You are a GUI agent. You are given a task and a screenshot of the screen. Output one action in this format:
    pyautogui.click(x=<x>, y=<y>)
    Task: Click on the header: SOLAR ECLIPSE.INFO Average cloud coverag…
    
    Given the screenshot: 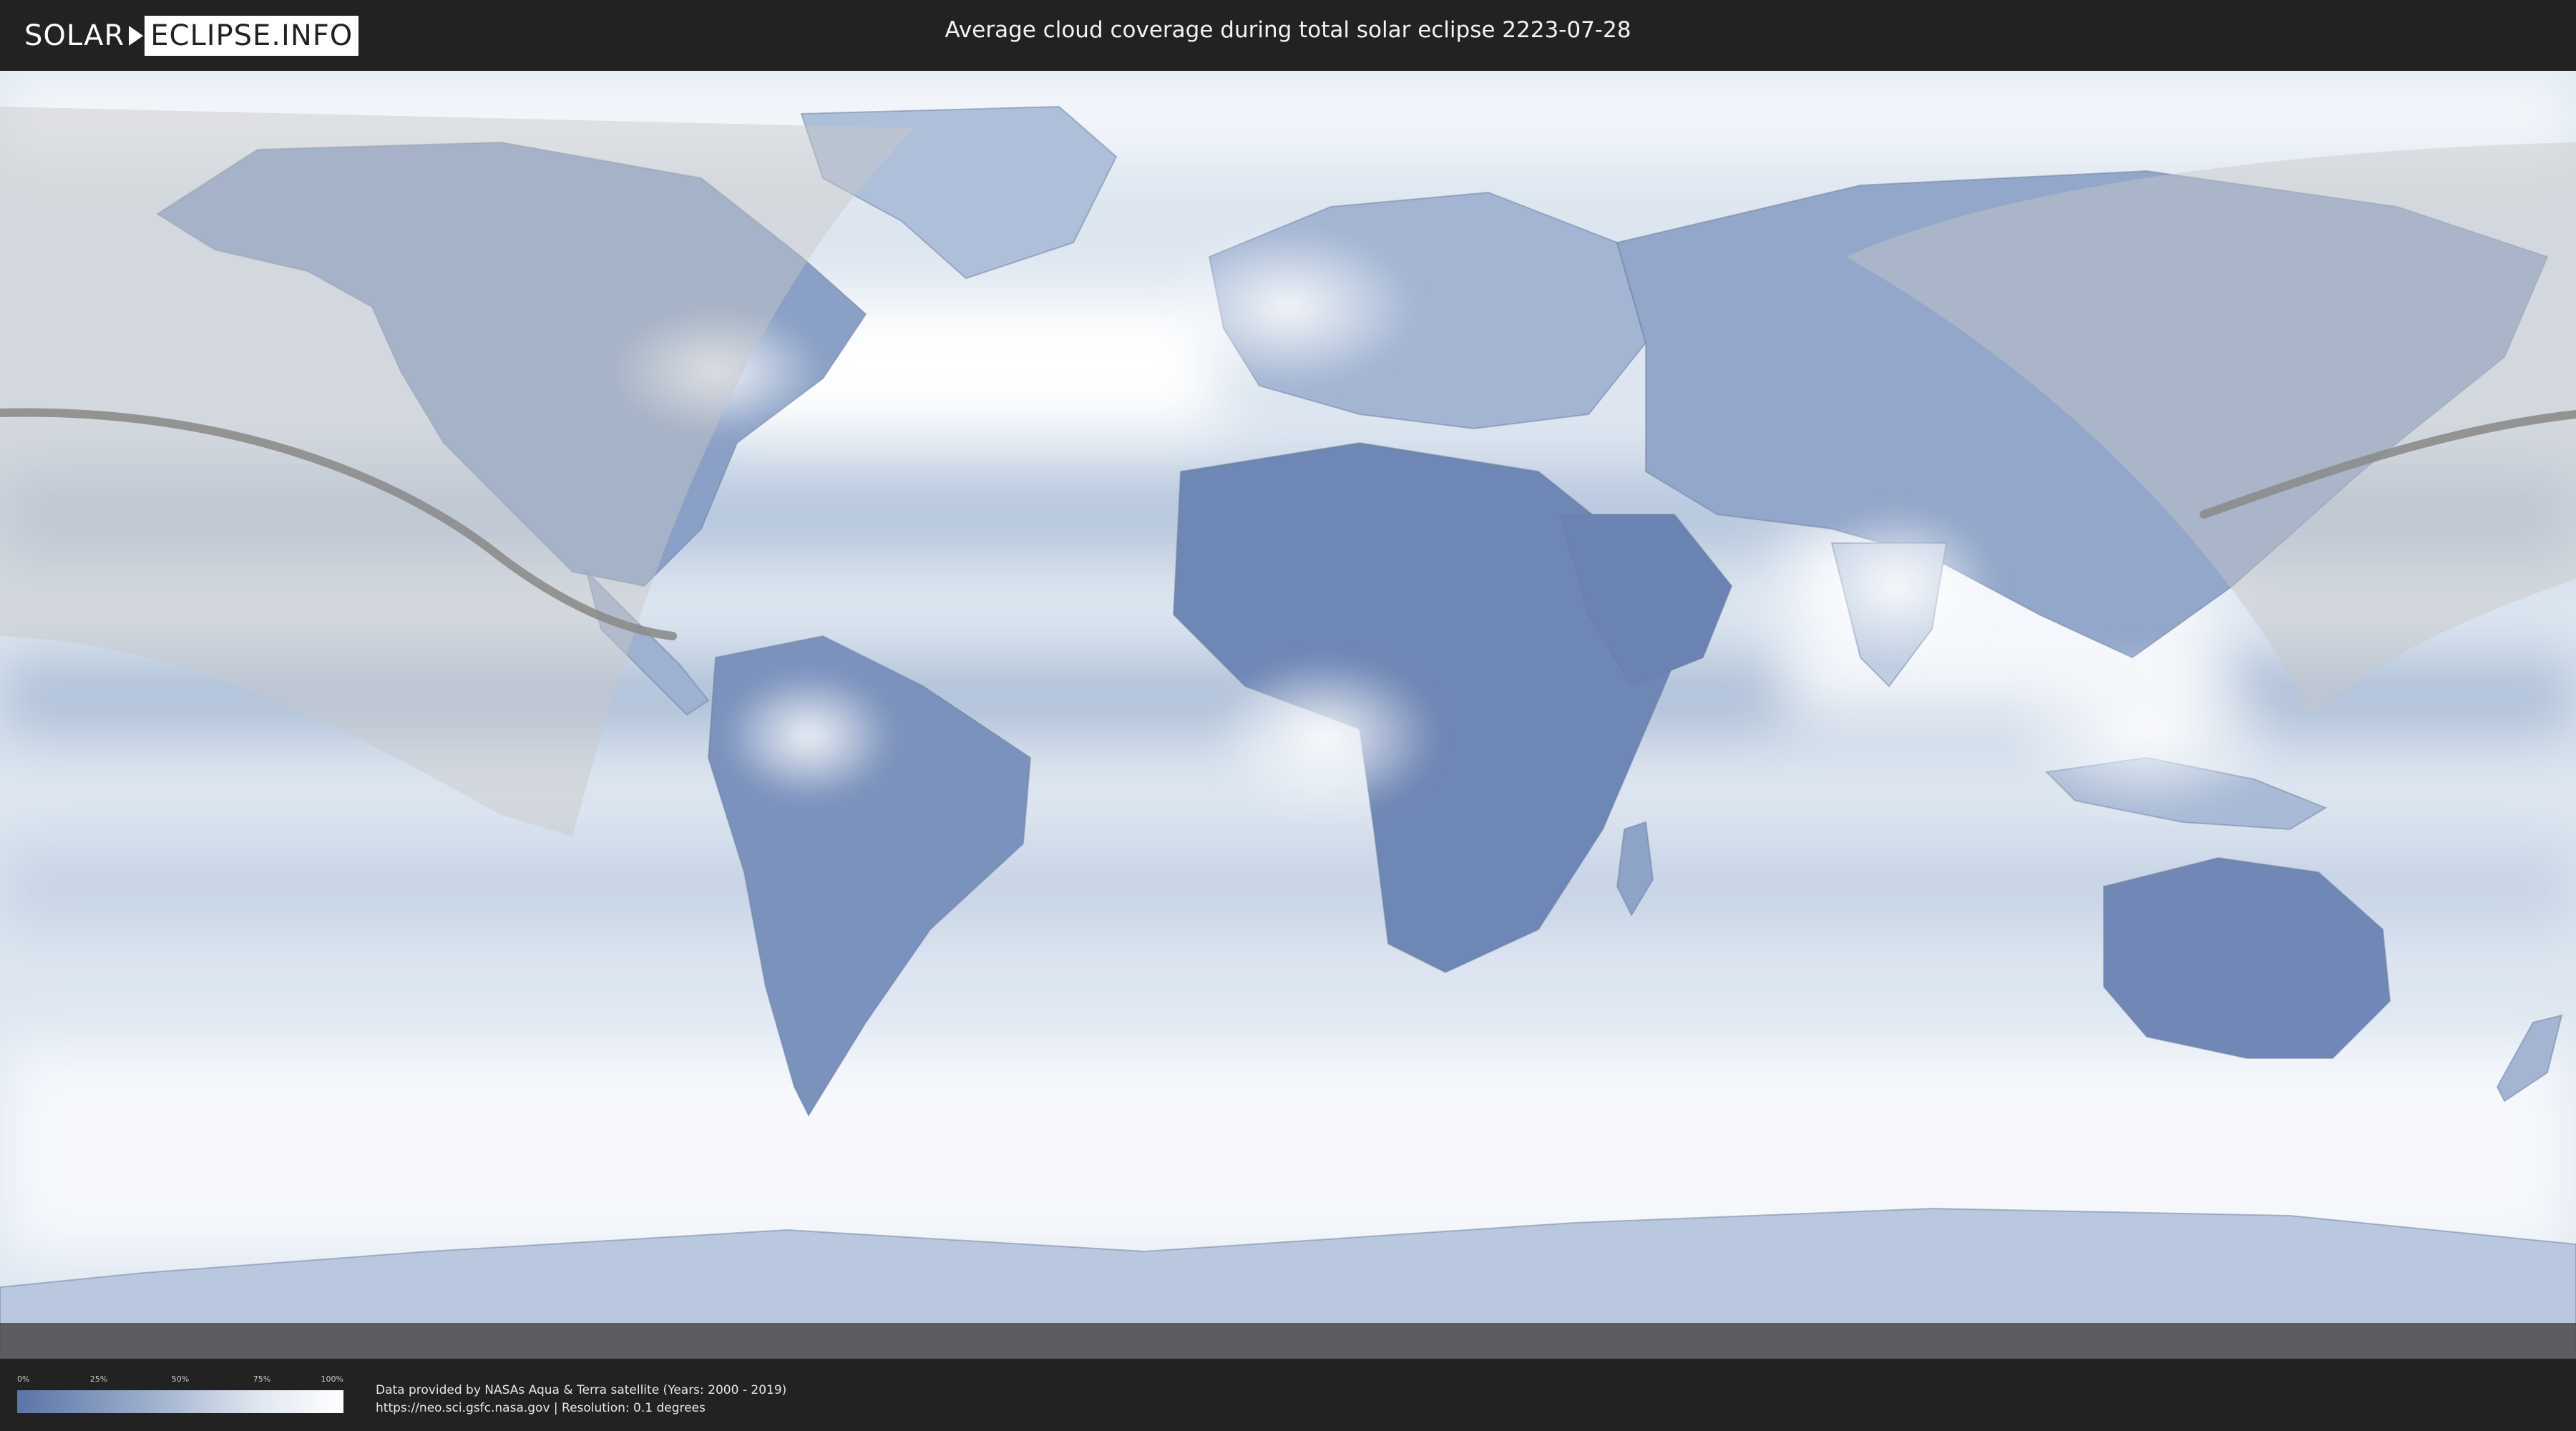 What is the action you would take?
    pyautogui.click(x=1288, y=35)
    